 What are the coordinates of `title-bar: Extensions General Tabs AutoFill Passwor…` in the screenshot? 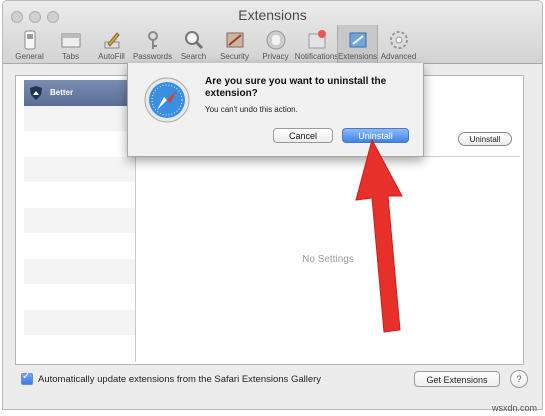 It's located at (272, 32).